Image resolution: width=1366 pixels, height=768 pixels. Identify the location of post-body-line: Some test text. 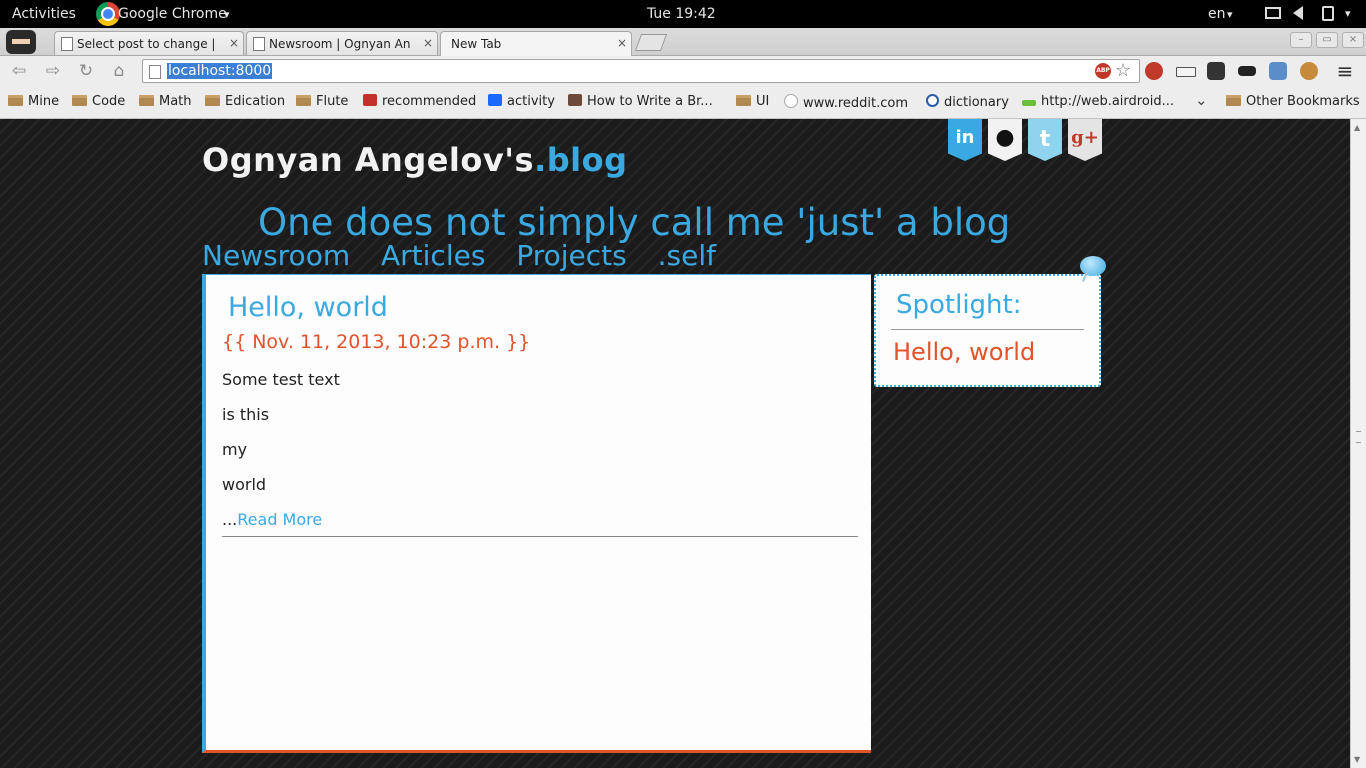
(281, 379).